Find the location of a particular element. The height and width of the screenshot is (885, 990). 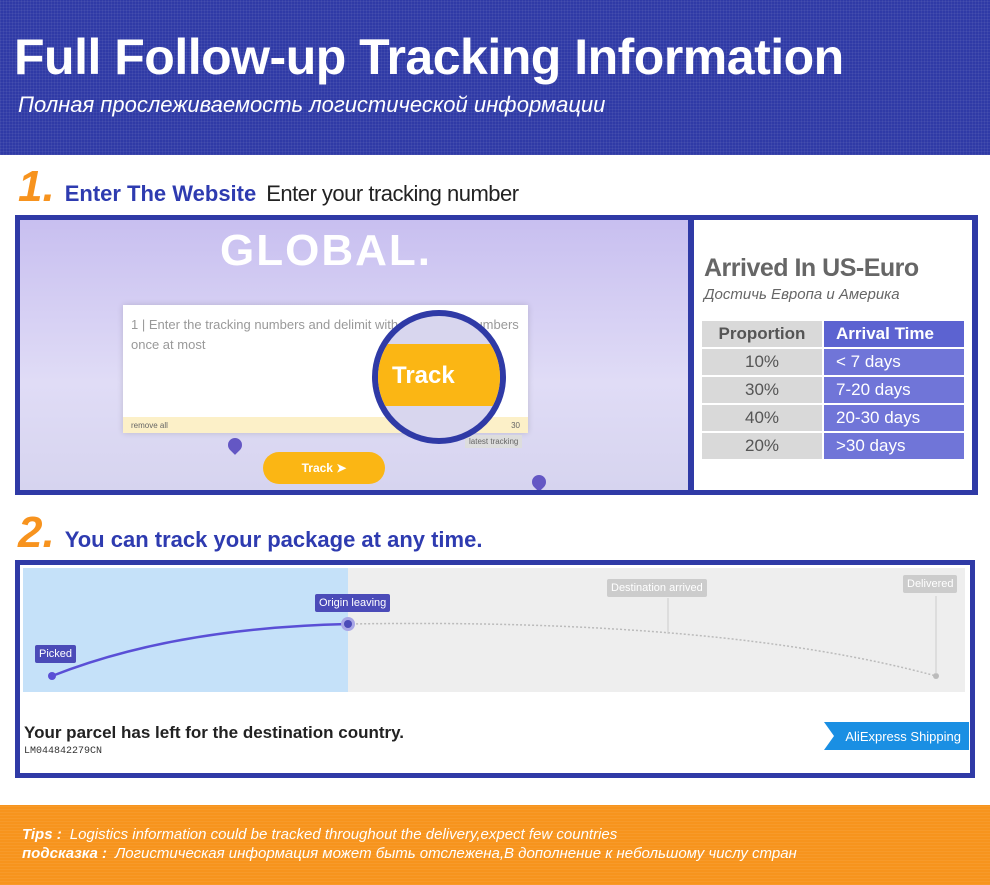

route-line is located at coordinates (493, 638).